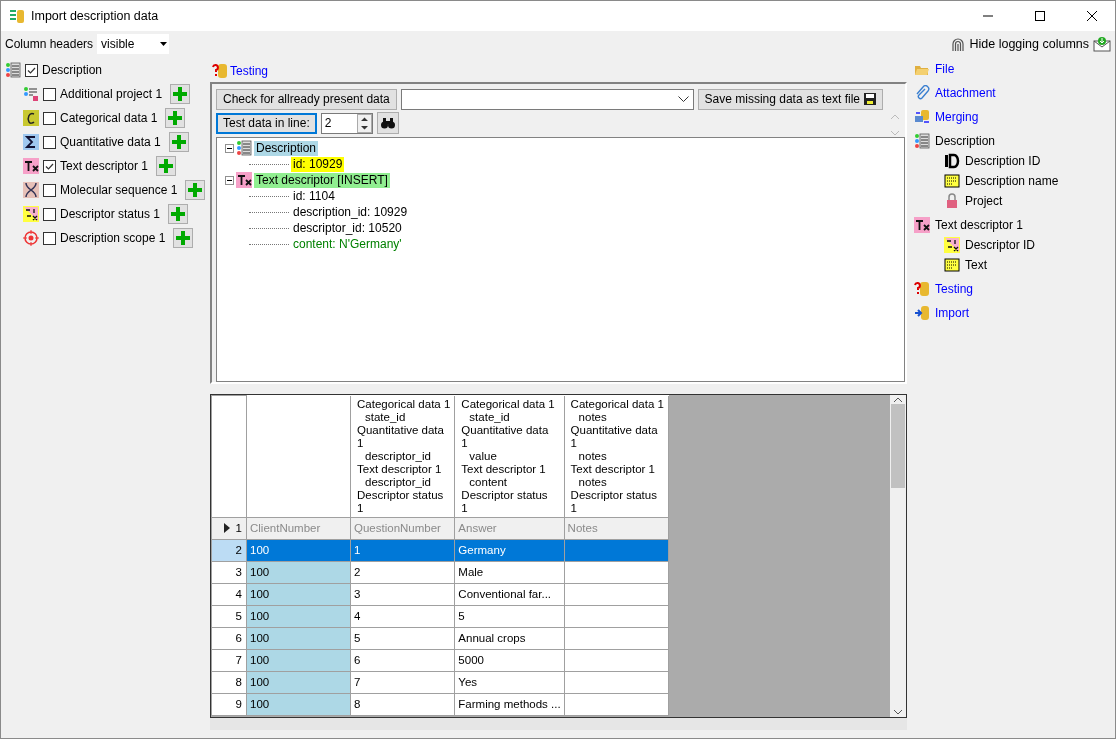  What do you see at coordinates (965, 93) in the screenshot?
I see `step-link: Attachment` at bounding box center [965, 93].